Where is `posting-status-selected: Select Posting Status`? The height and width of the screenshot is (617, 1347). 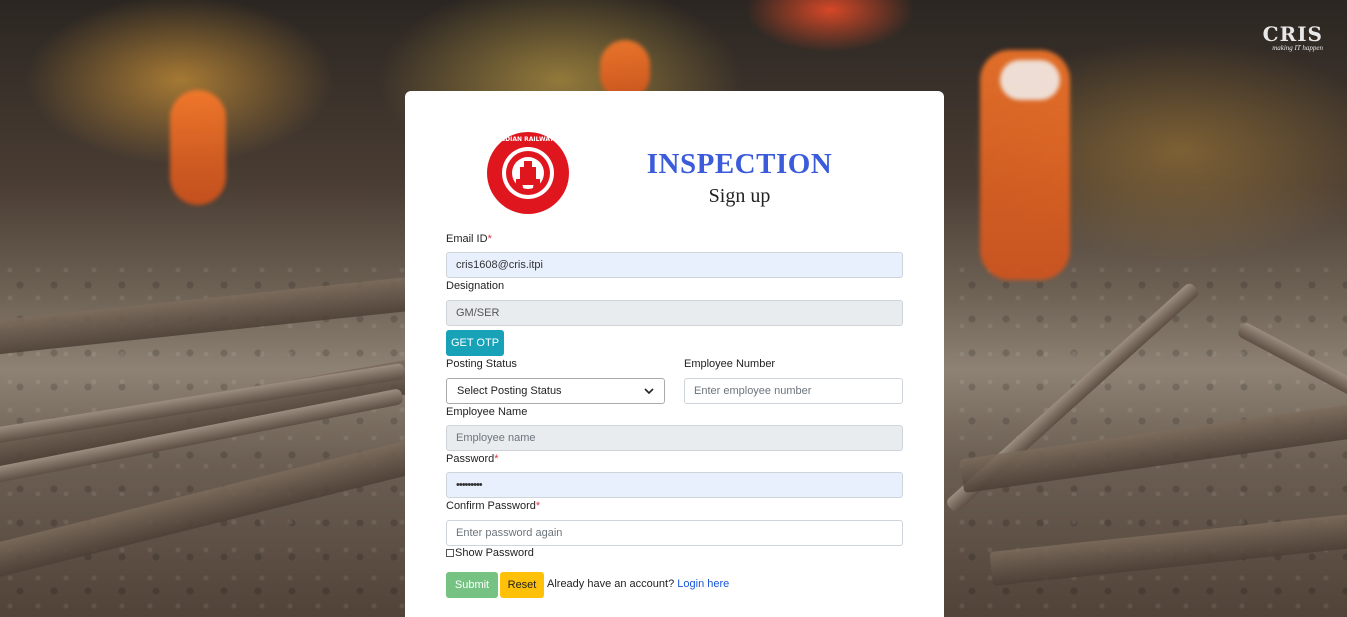 posting-status-selected: Select Posting Status is located at coordinates (509, 391).